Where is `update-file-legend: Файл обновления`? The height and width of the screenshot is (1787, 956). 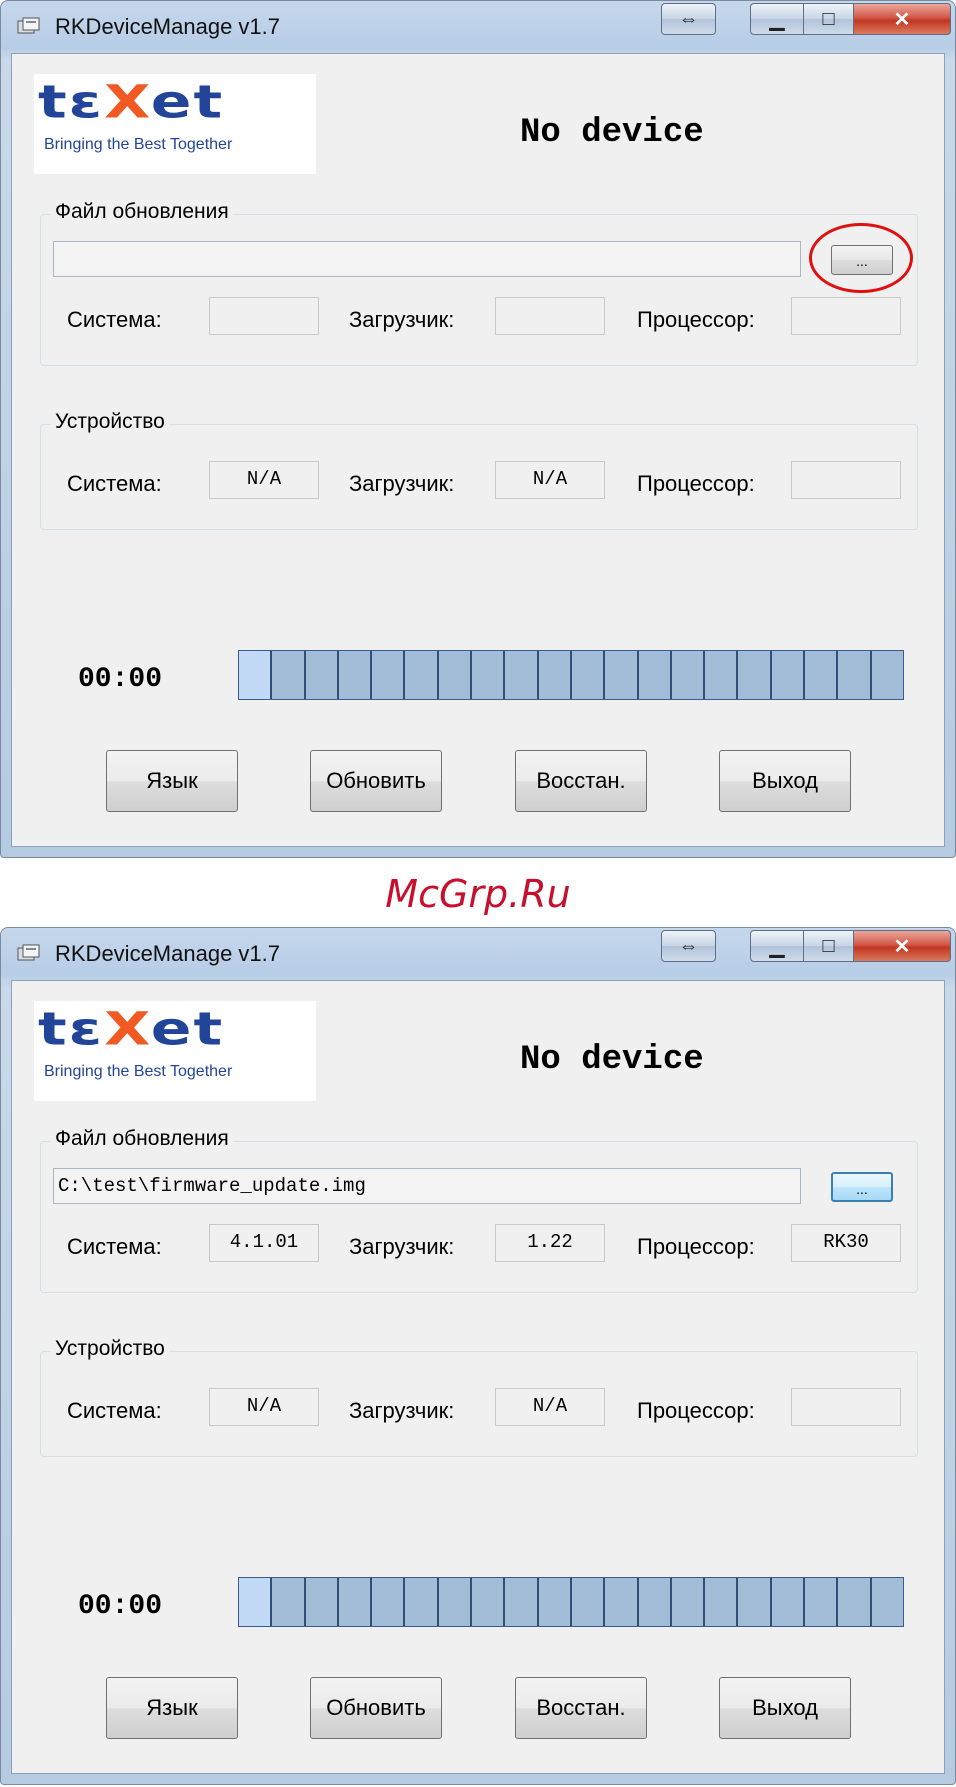
update-file-legend: Файл обновления is located at coordinates (142, 212).